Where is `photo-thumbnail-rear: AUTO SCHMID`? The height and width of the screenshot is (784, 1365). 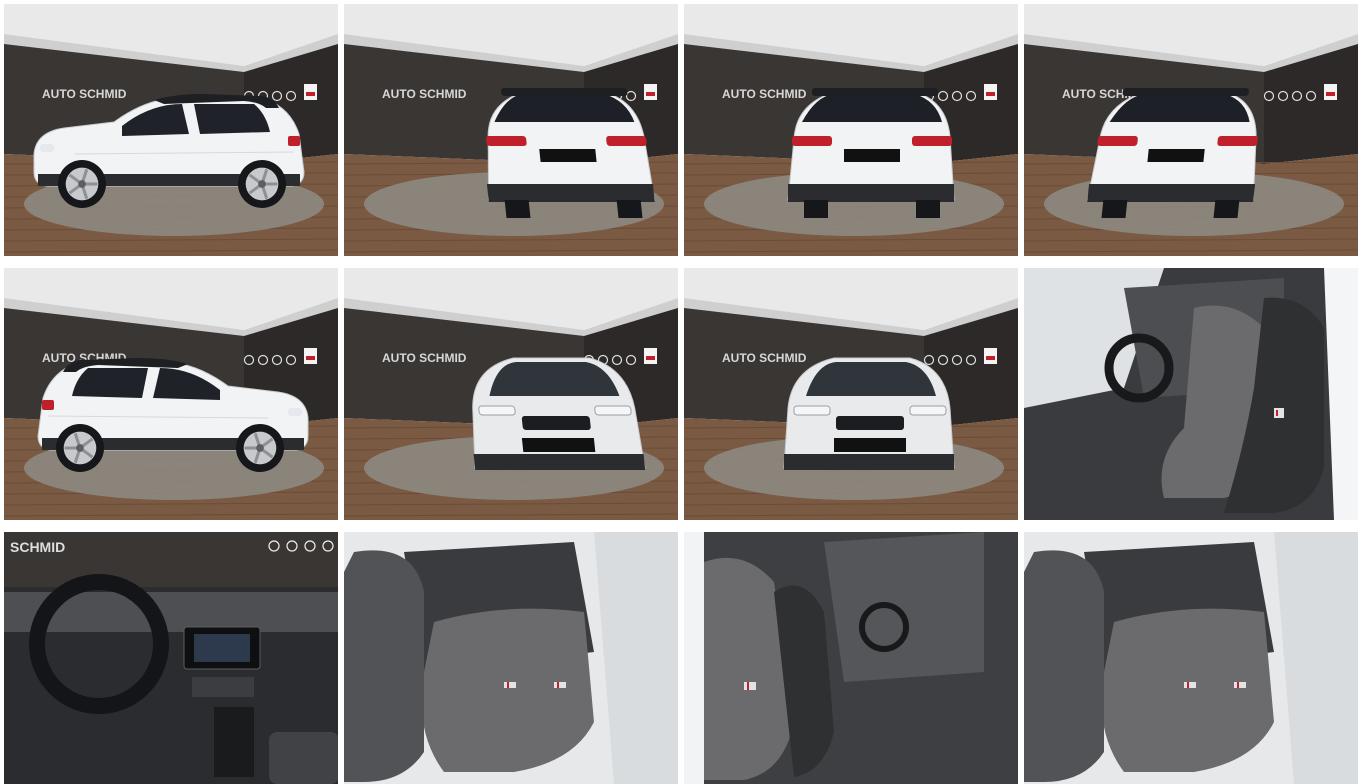
photo-thumbnail-rear: AUTO SCHMID is located at coordinates (851, 130).